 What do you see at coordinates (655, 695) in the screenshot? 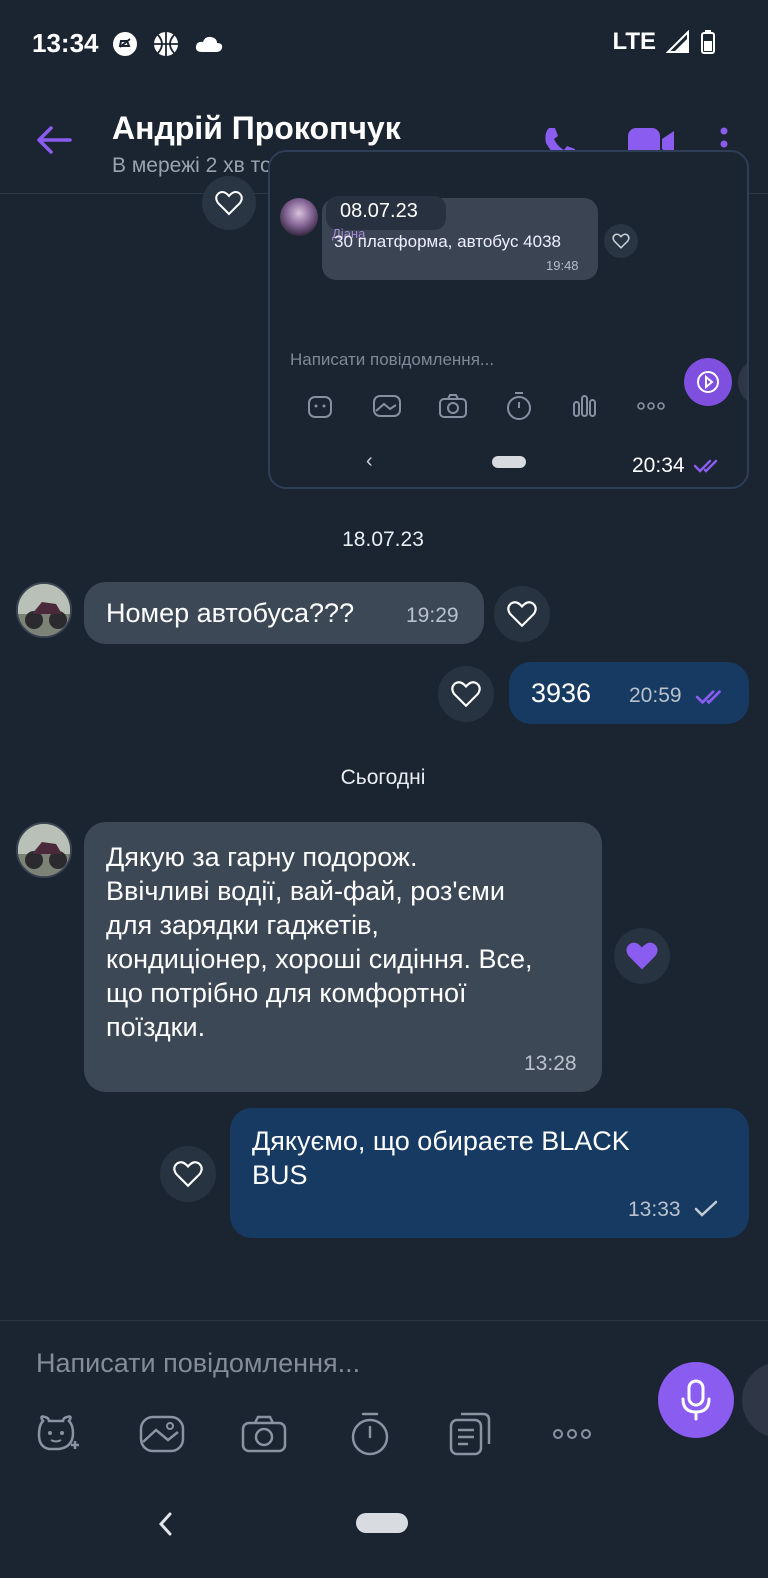
I see `message-time: 20:59` at bounding box center [655, 695].